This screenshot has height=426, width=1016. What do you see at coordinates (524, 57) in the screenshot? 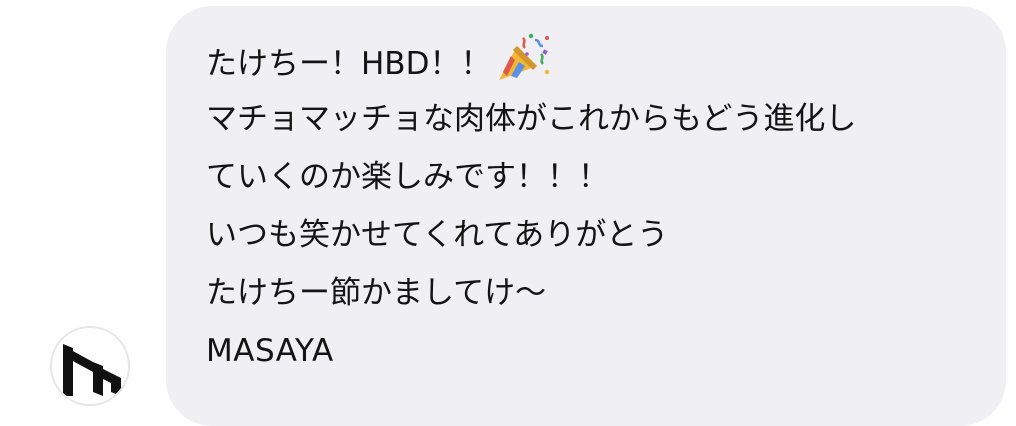
I see `party-popper-icon` at bounding box center [524, 57].